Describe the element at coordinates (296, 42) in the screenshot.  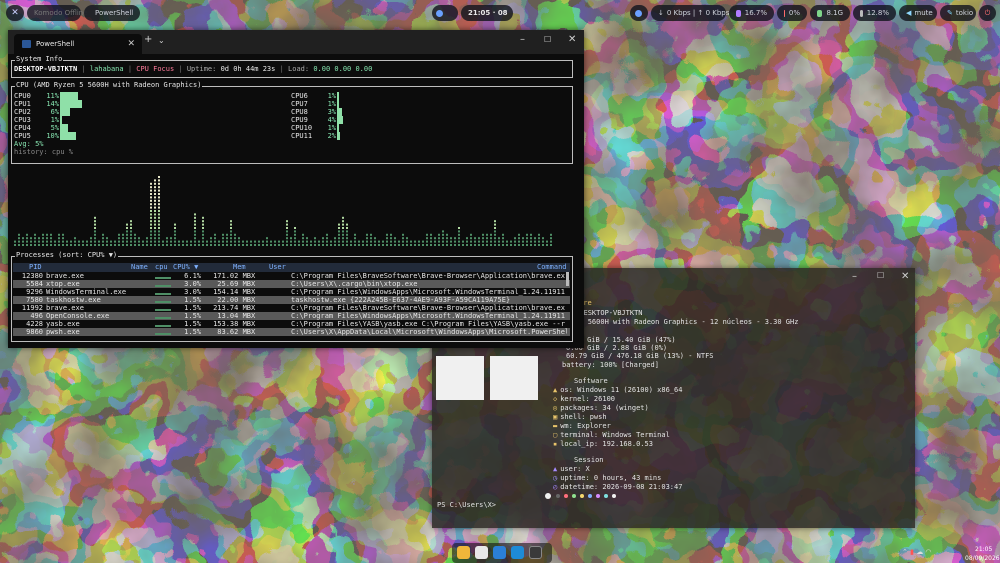
I see `titlebar: PowerShell ✕ + ⌄ – ☐ ✕` at that location.